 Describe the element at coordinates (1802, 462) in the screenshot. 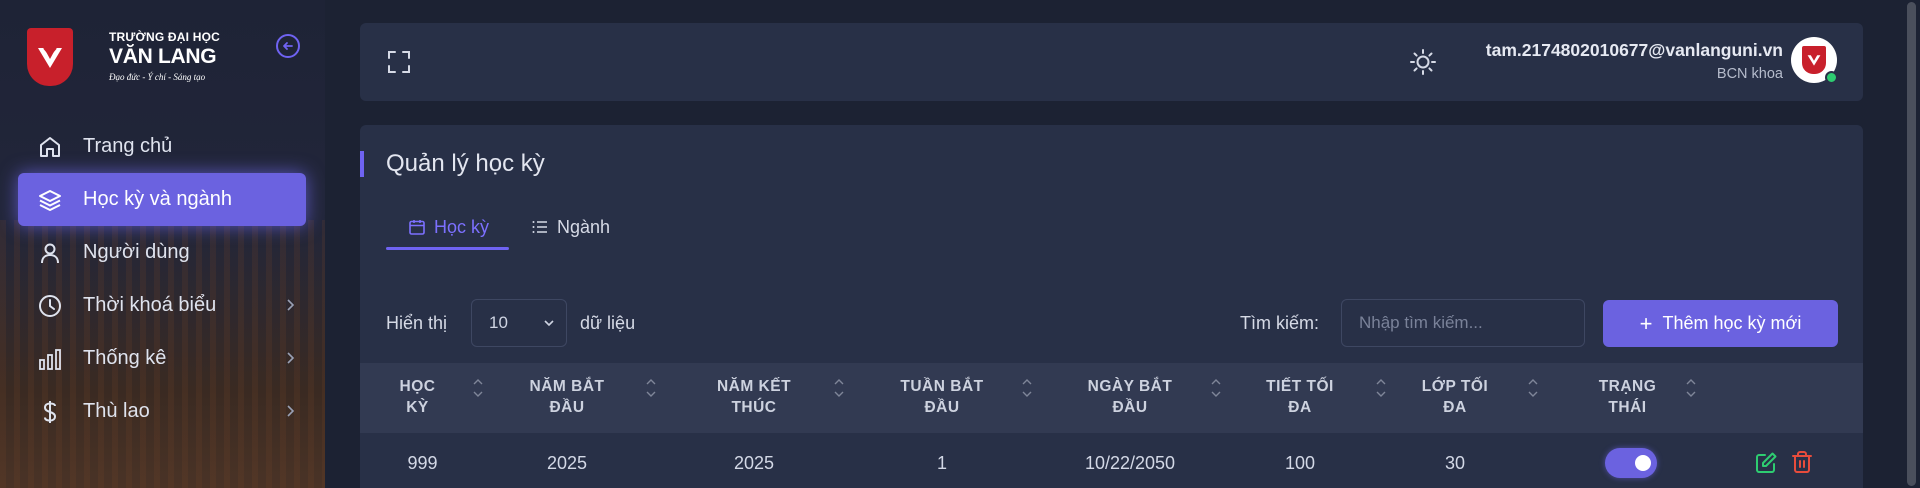

I see `trash-icon` at that location.